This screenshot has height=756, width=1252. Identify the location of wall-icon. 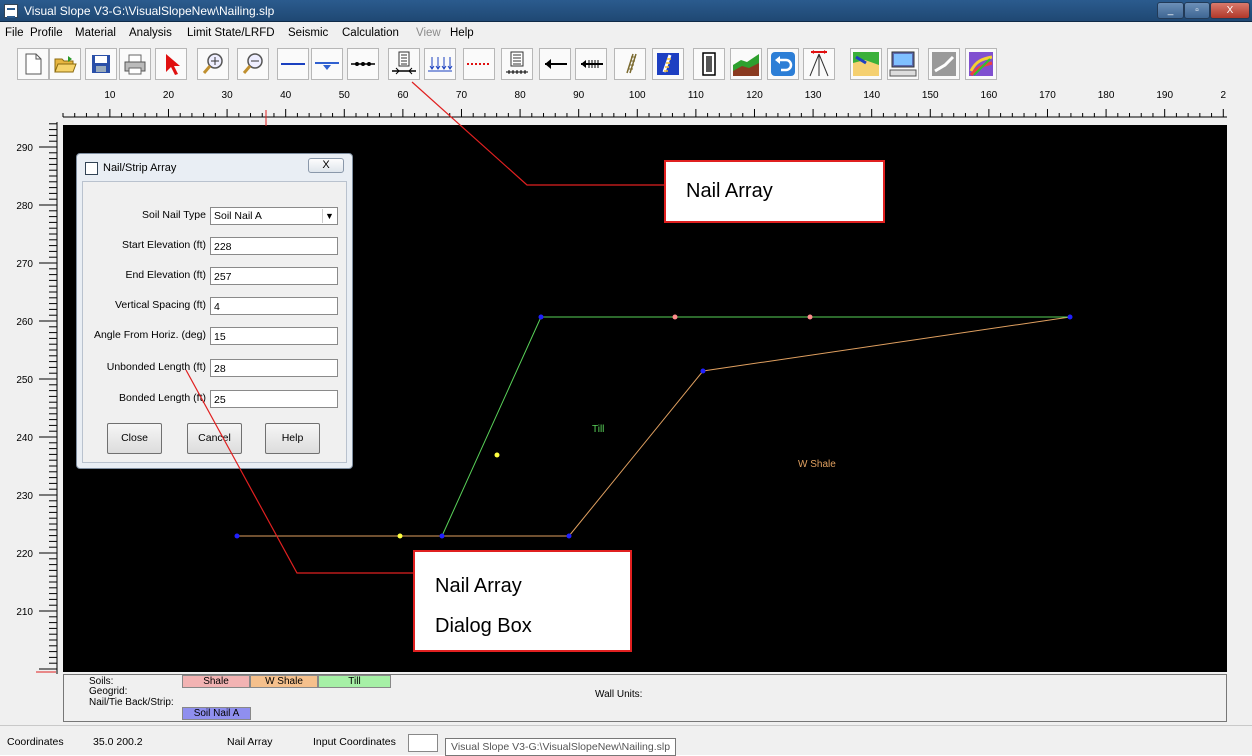
(709, 64).